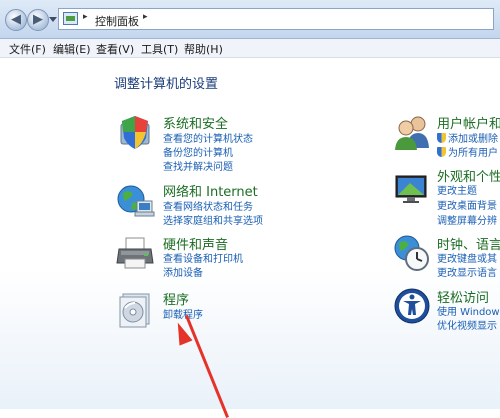  What do you see at coordinates (159, 49) in the screenshot?
I see `menu-tools: 工具(T)` at bounding box center [159, 49].